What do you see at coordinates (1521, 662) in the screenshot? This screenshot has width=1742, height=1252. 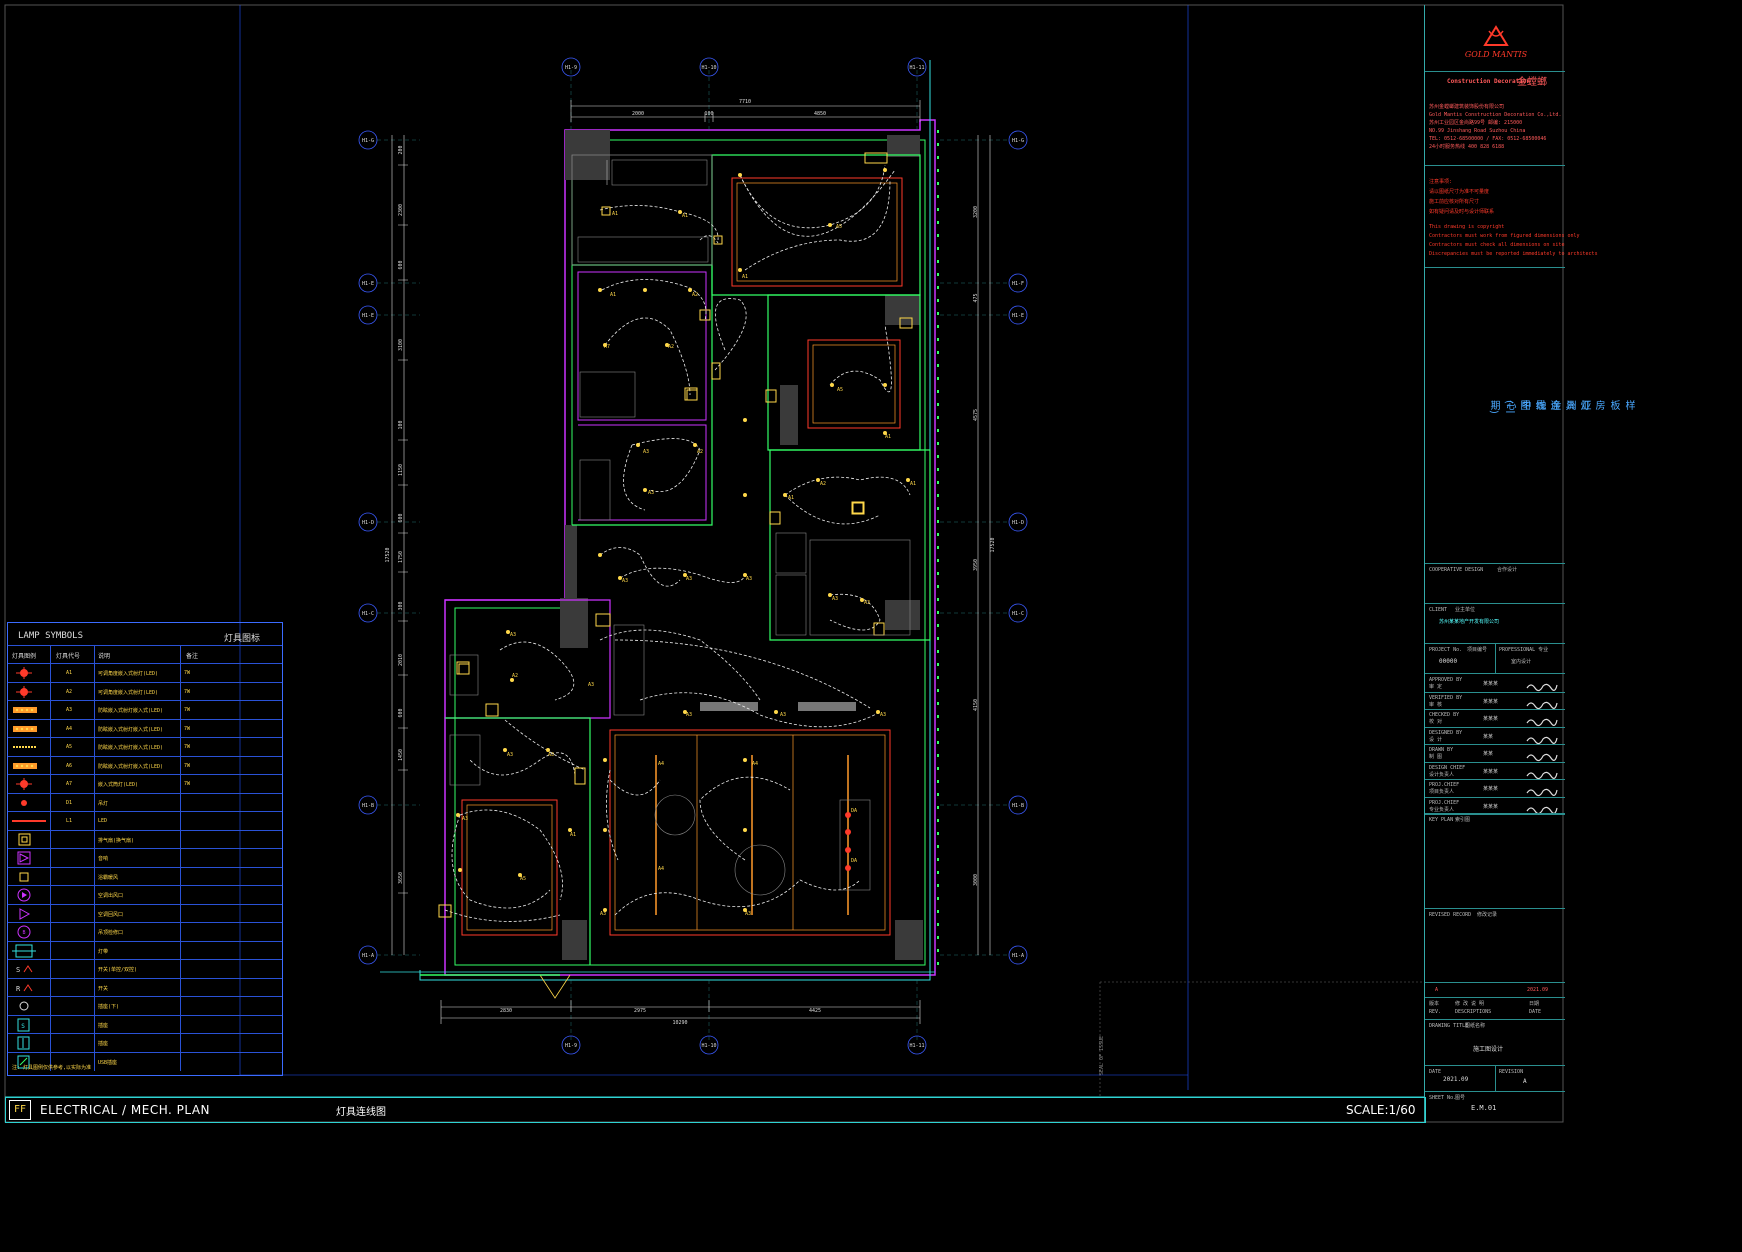 I see `professional-value: 室内设计` at bounding box center [1521, 662].